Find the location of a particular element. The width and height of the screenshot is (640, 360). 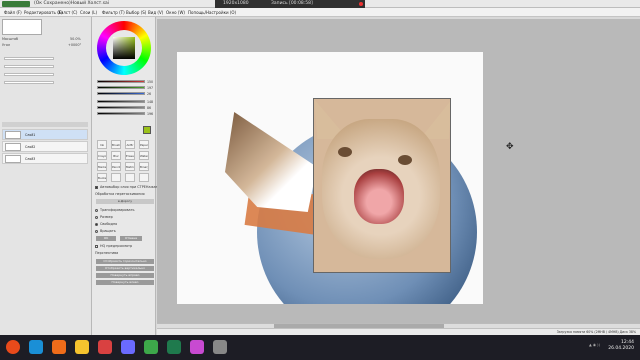

menu-view: Вид (V) is located at coordinates (155, 12).